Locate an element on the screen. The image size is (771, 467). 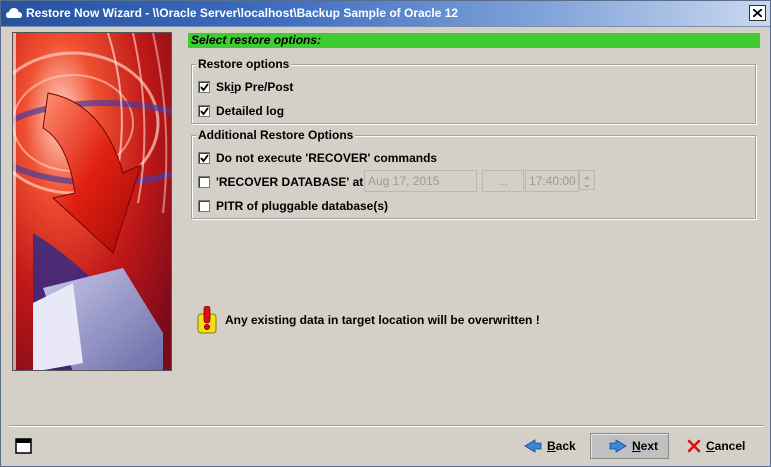
pitr-option: PITR of pluggable database(s) is located at coordinates (293, 206).